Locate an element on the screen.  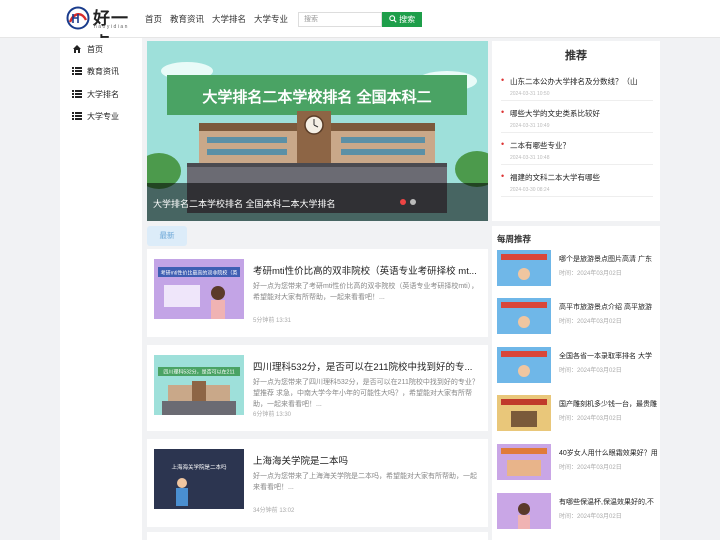
search-button-label: 搜索 is located at coordinates (407, 19).